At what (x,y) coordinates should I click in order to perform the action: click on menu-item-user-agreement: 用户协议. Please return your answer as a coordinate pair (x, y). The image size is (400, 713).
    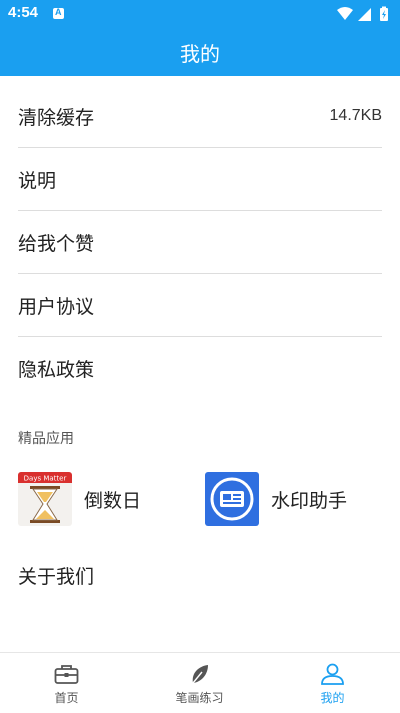
    Looking at the image, I should click on (200, 305).